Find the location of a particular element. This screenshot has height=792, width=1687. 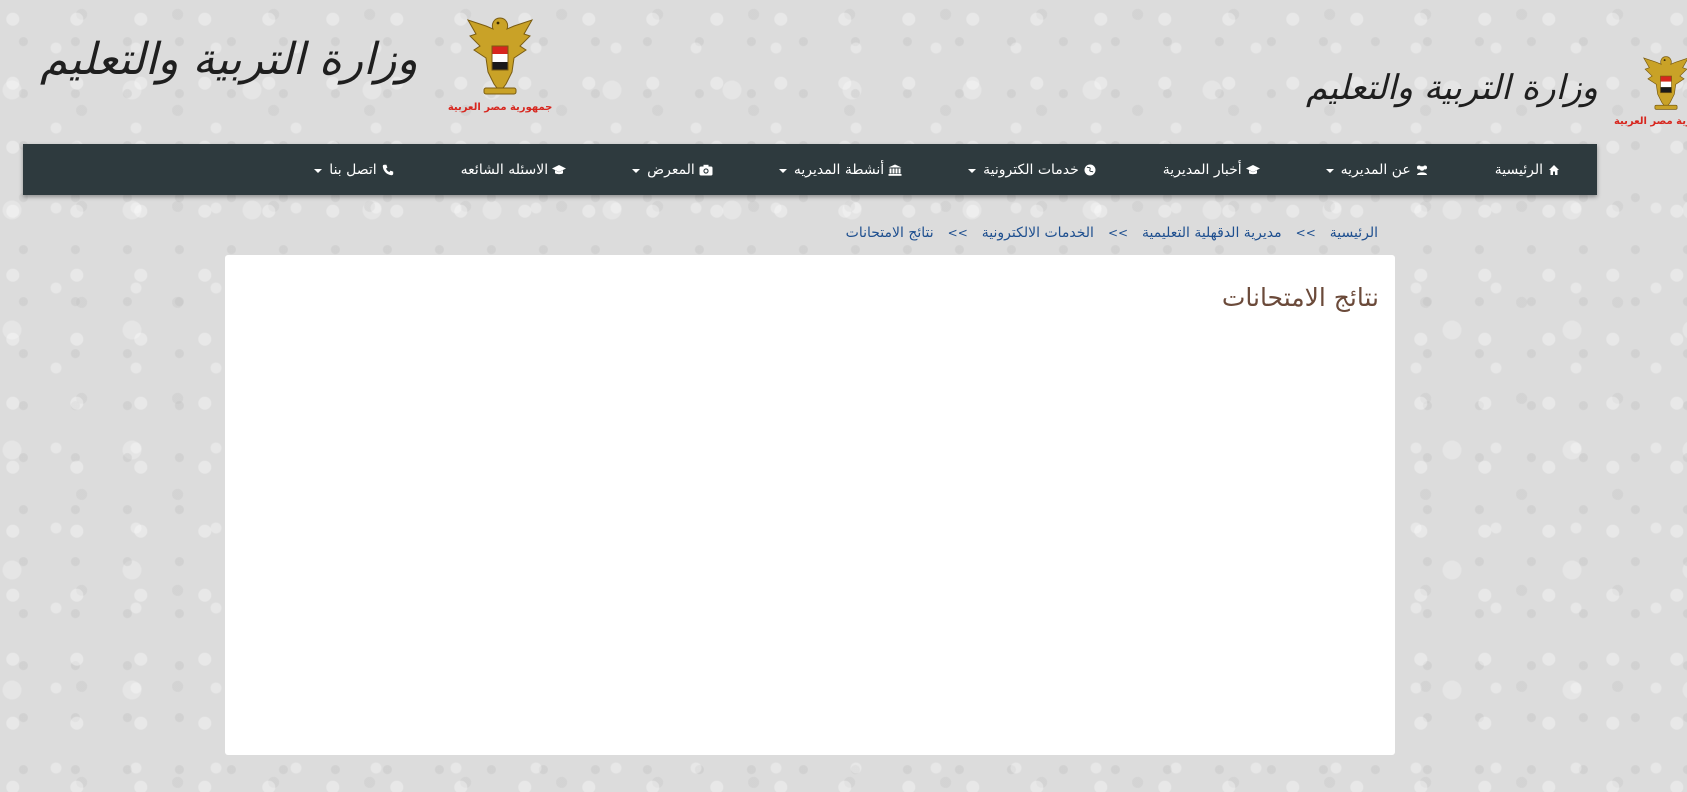

nav-item-faq: الاسئله الشائعه is located at coordinates (514, 169).